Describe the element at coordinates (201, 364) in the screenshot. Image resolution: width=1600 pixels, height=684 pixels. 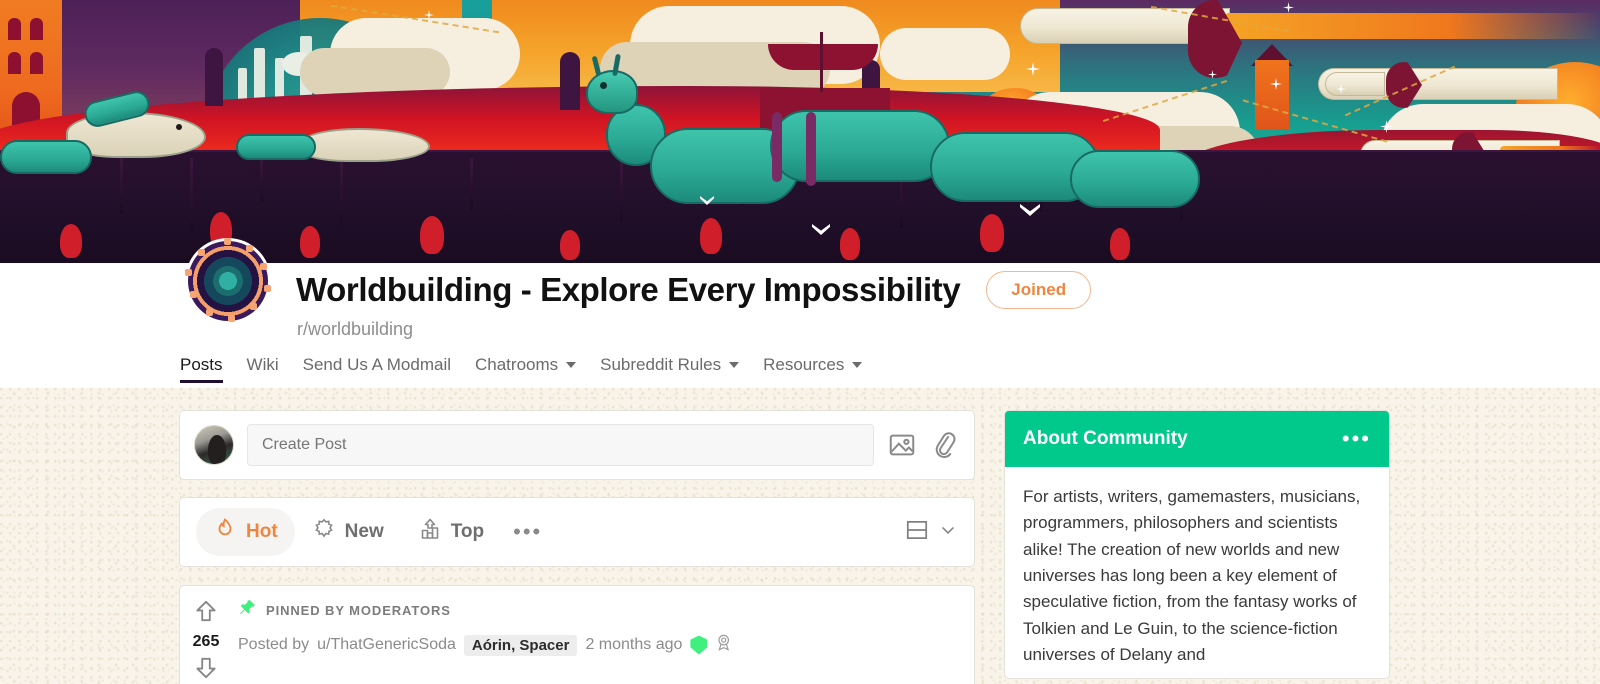
I see `tab-label: Posts` at that location.